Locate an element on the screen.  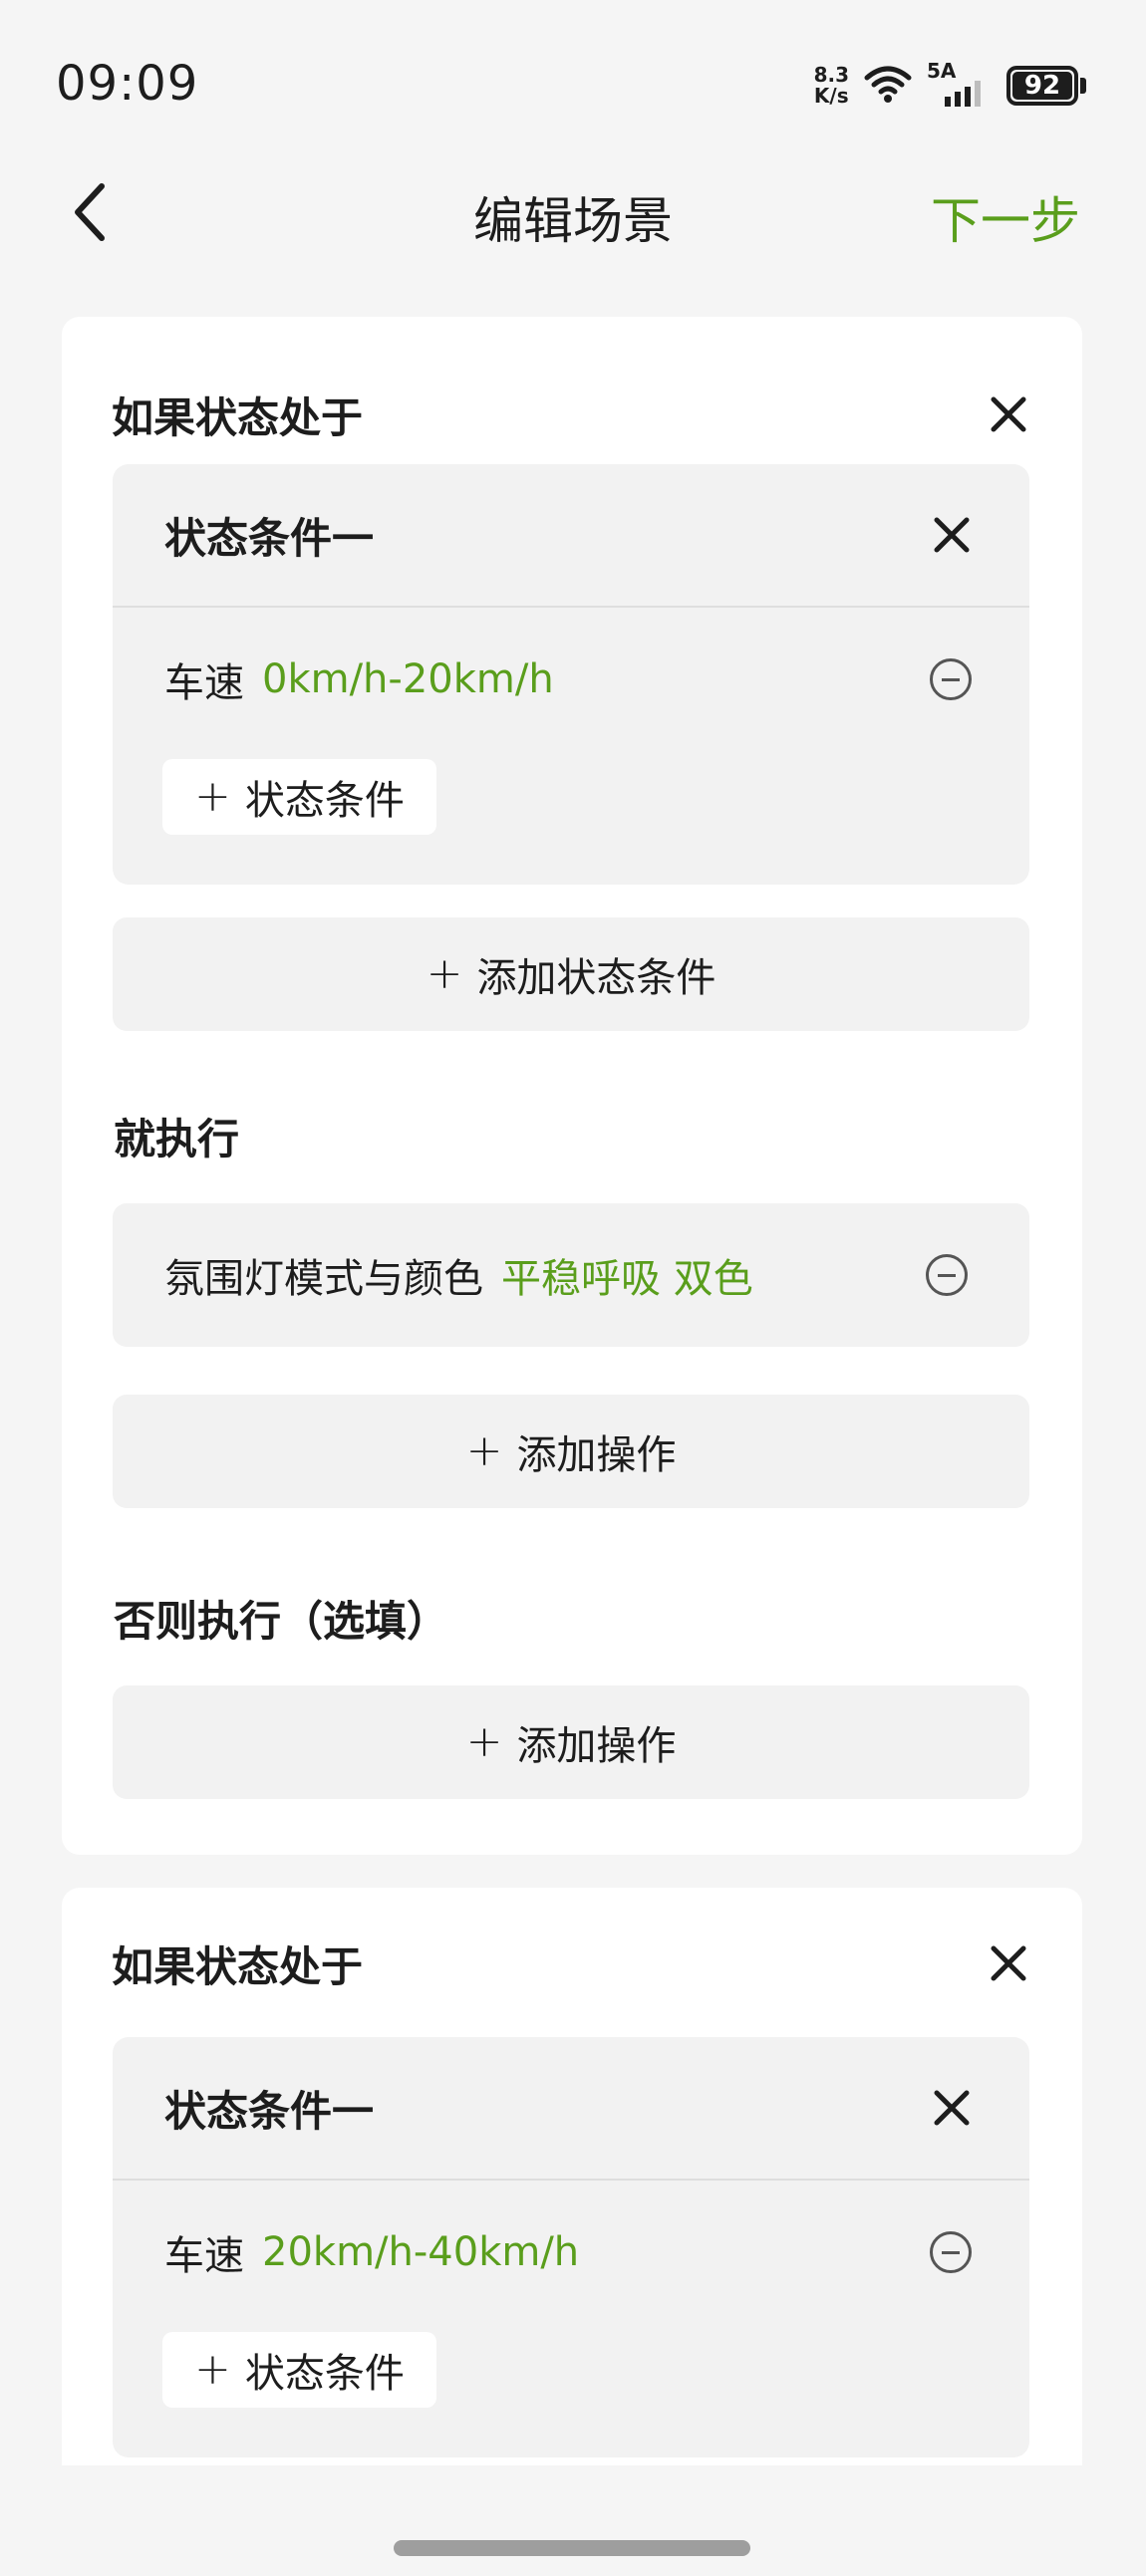
condition-group: 状态条件一 车速 20km/h-40km/h + 状态条件 is located at coordinates (571, 2247).